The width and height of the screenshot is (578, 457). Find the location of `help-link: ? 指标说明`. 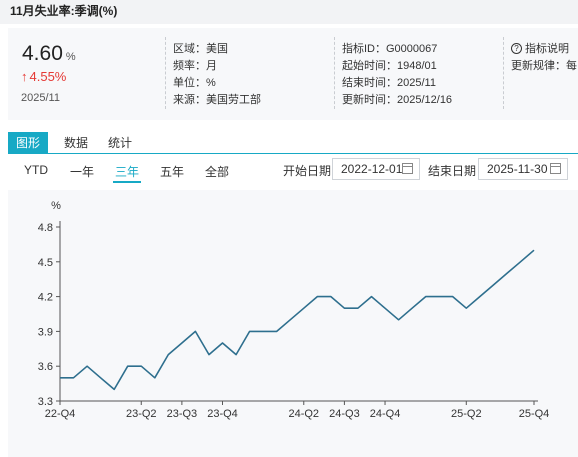

help-link: ? 指标说明 is located at coordinates (544, 49).